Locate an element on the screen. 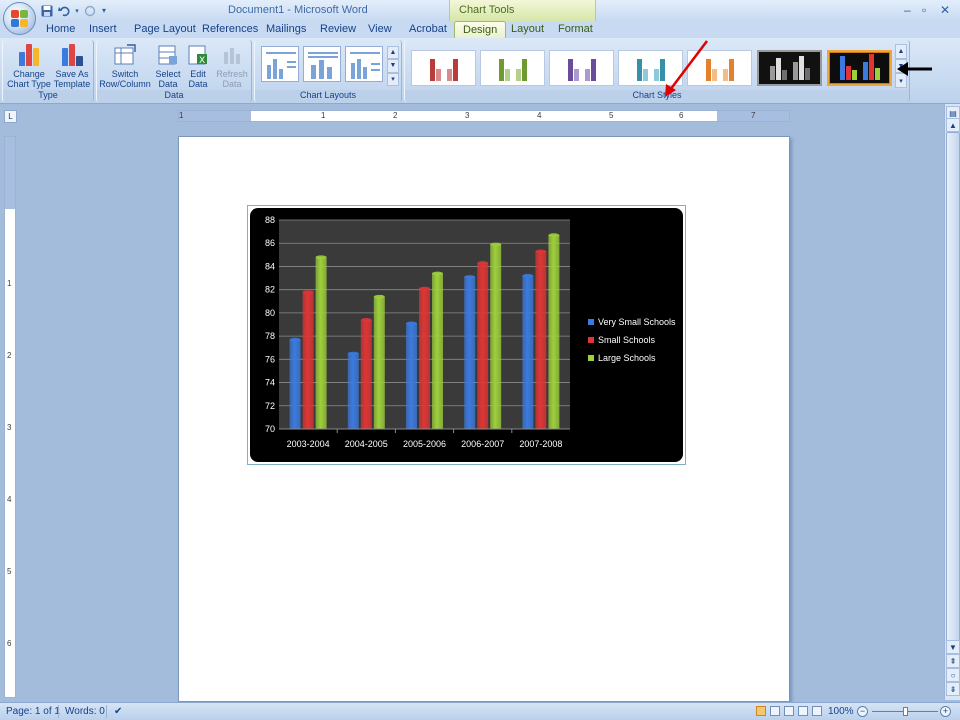 The height and width of the screenshot is (720, 960). word-count: Words: 0 is located at coordinates (85, 711).